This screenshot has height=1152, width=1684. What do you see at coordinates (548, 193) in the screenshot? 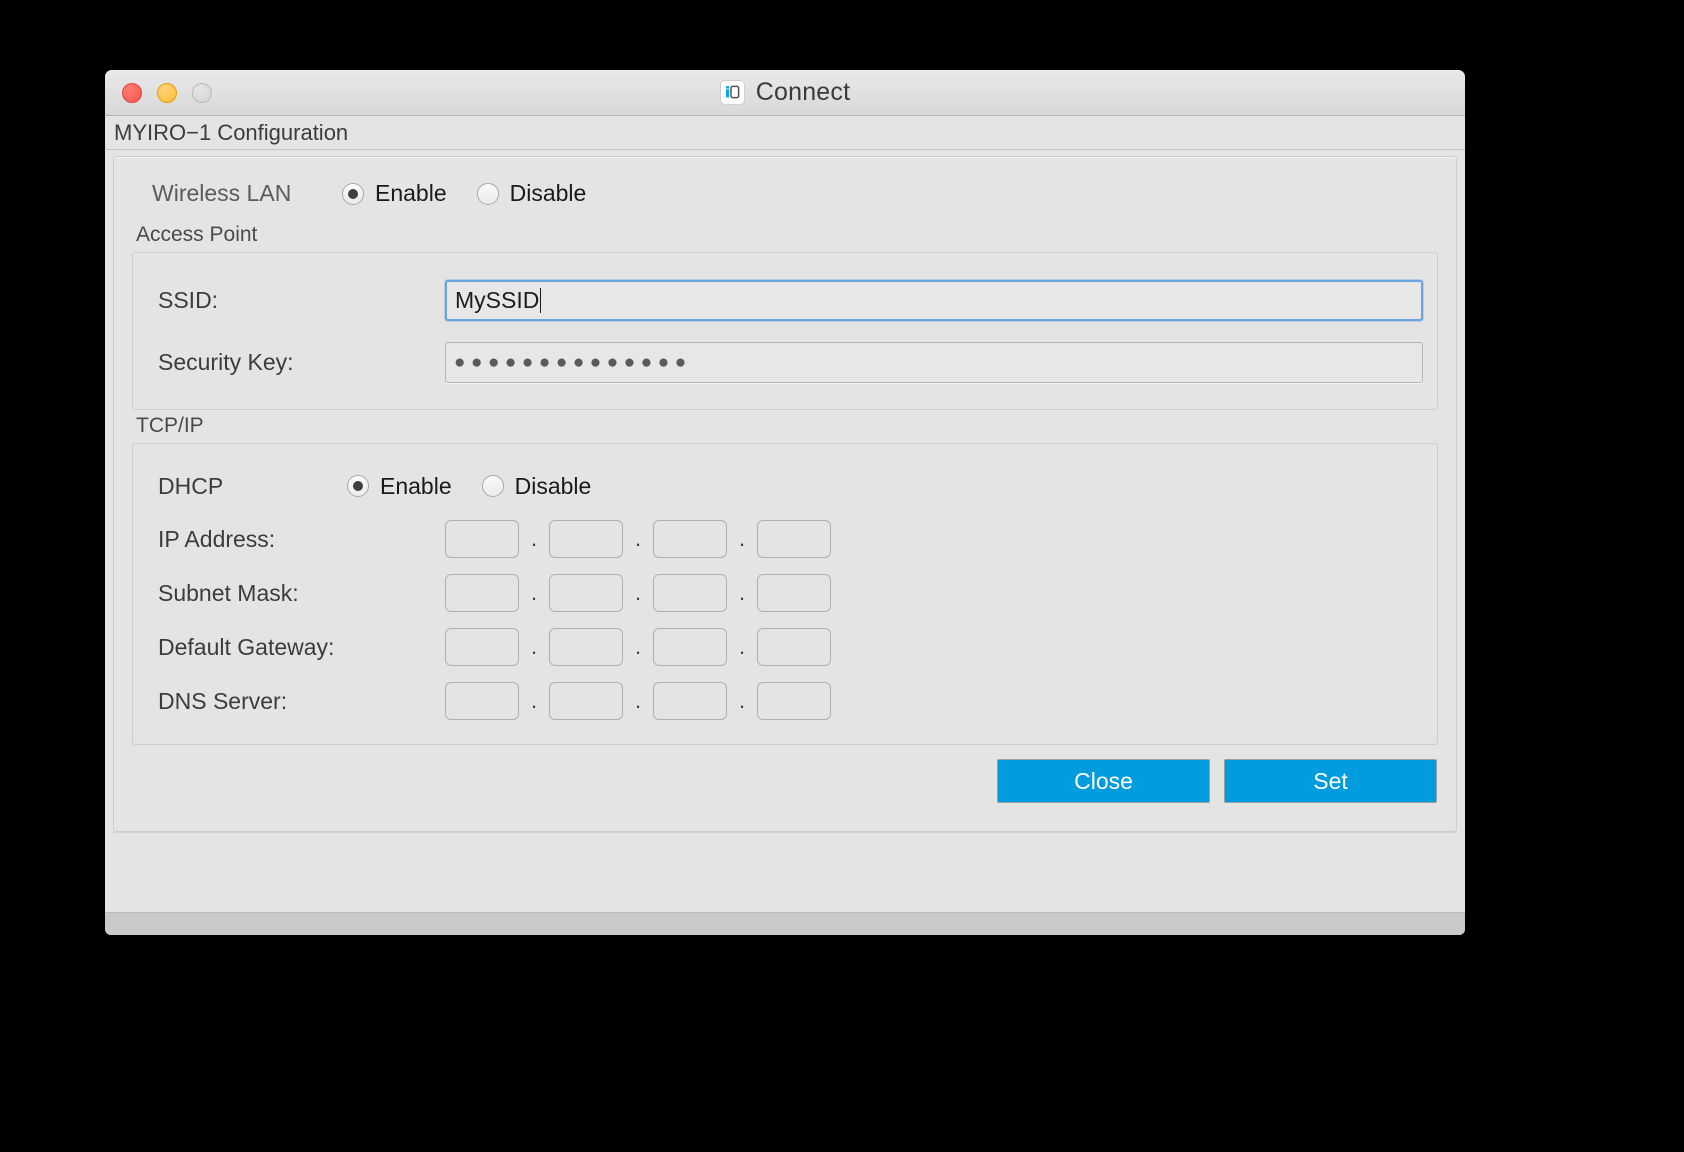
I see `wireless-lan-disable-label: Disable` at bounding box center [548, 193].